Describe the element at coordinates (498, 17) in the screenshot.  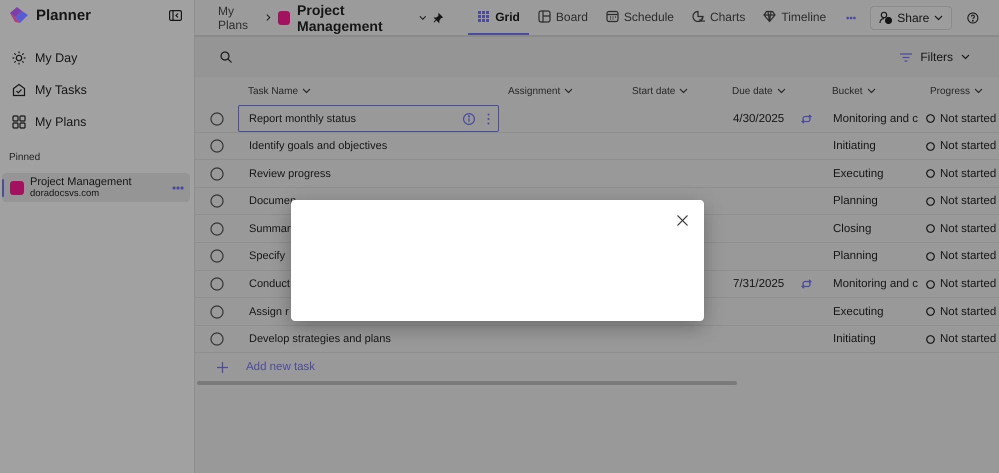
I see `view-tab: Grid` at that location.